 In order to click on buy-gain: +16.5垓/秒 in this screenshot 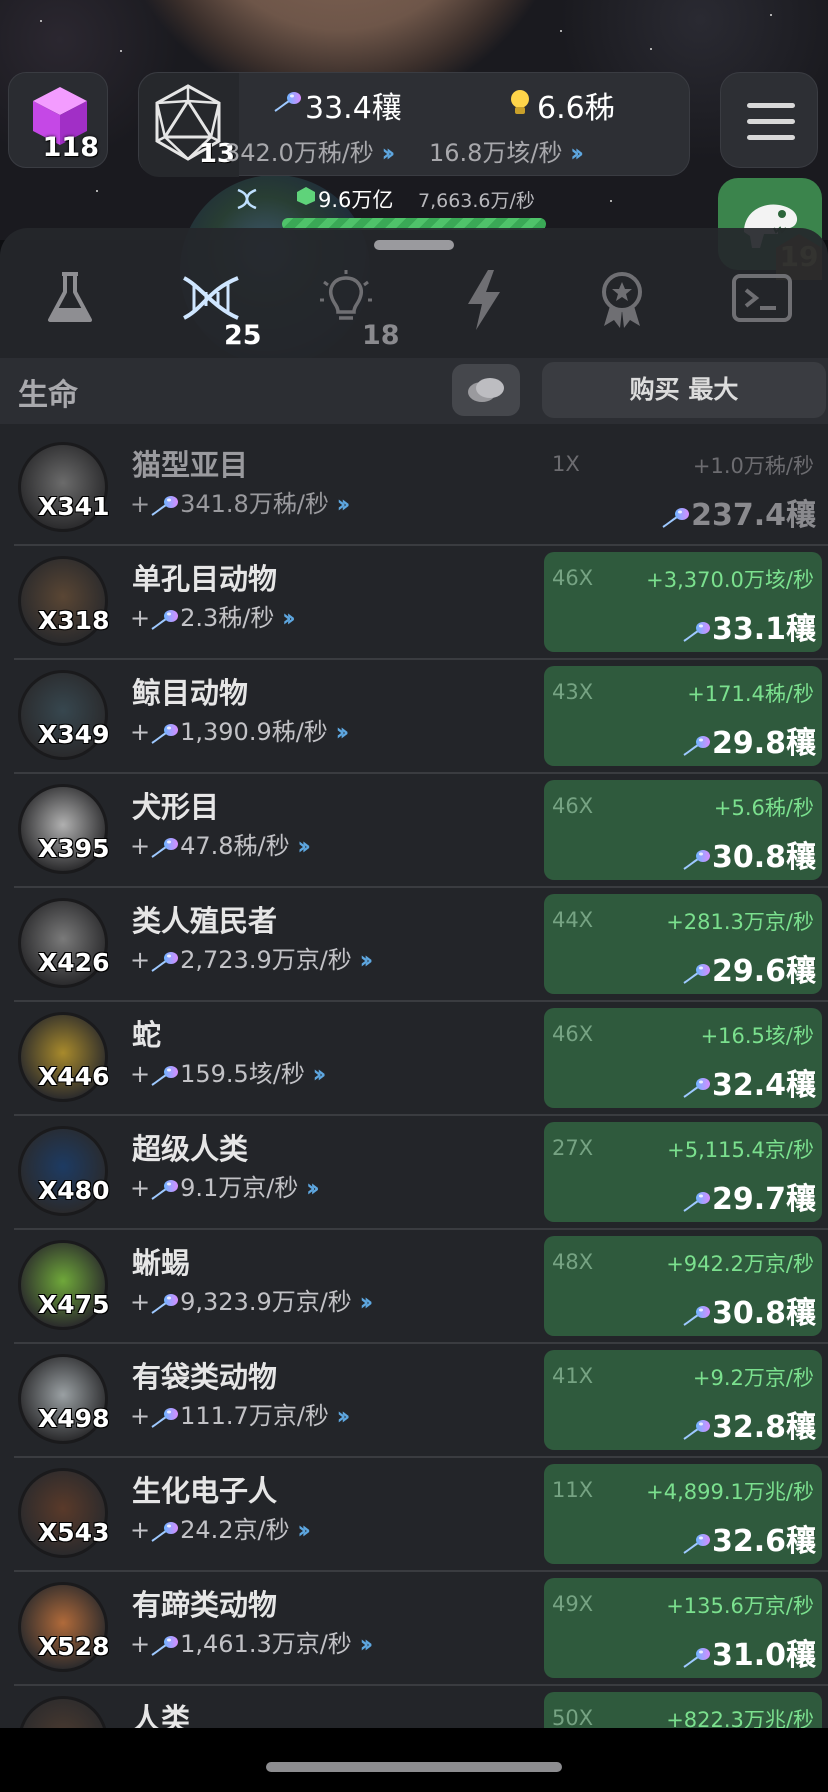, I will do `click(757, 1036)`.